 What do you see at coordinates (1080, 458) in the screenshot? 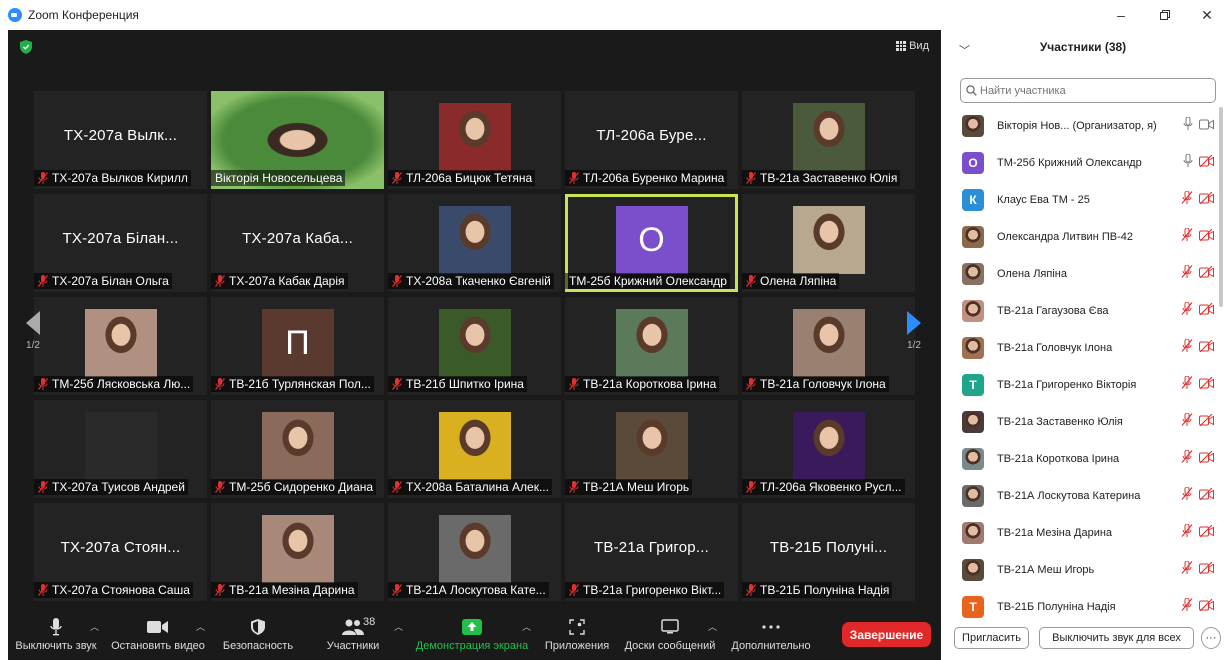
I see `participant-row: ТВ-21а Короткова Ірина` at bounding box center [1080, 458].